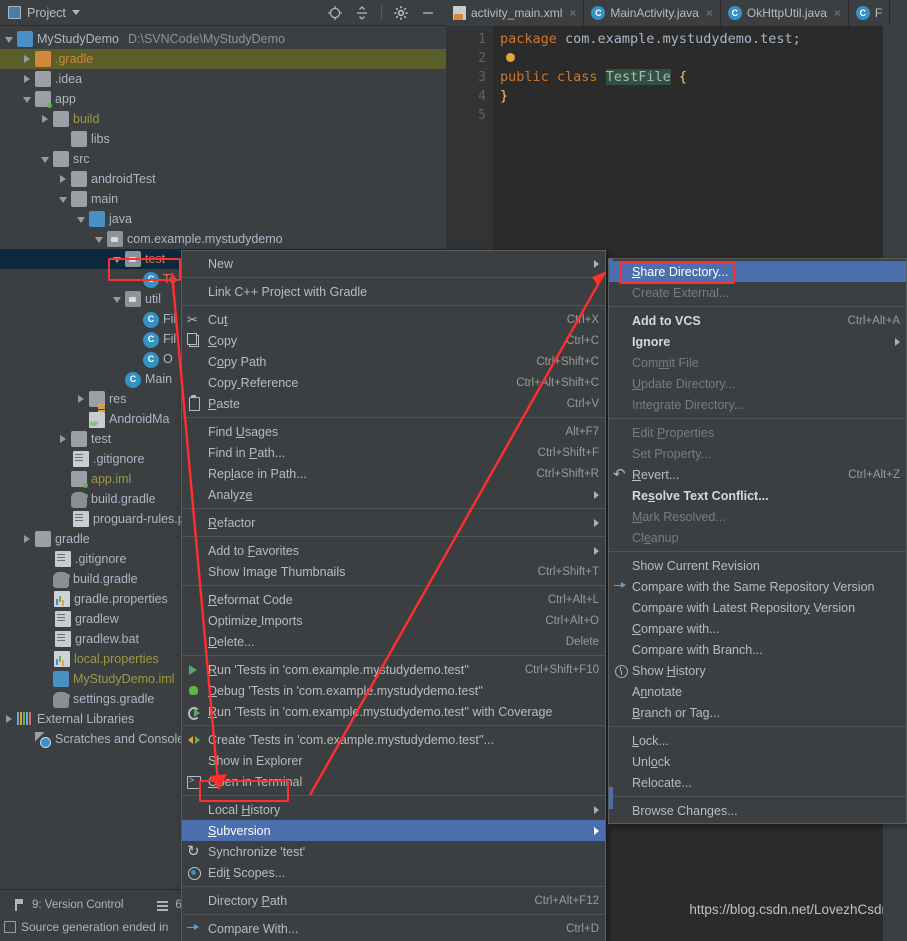 This screenshot has width=907, height=941. I want to click on menu-item-compare-with: Compare With... Ctrl+D, so click(393, 928).